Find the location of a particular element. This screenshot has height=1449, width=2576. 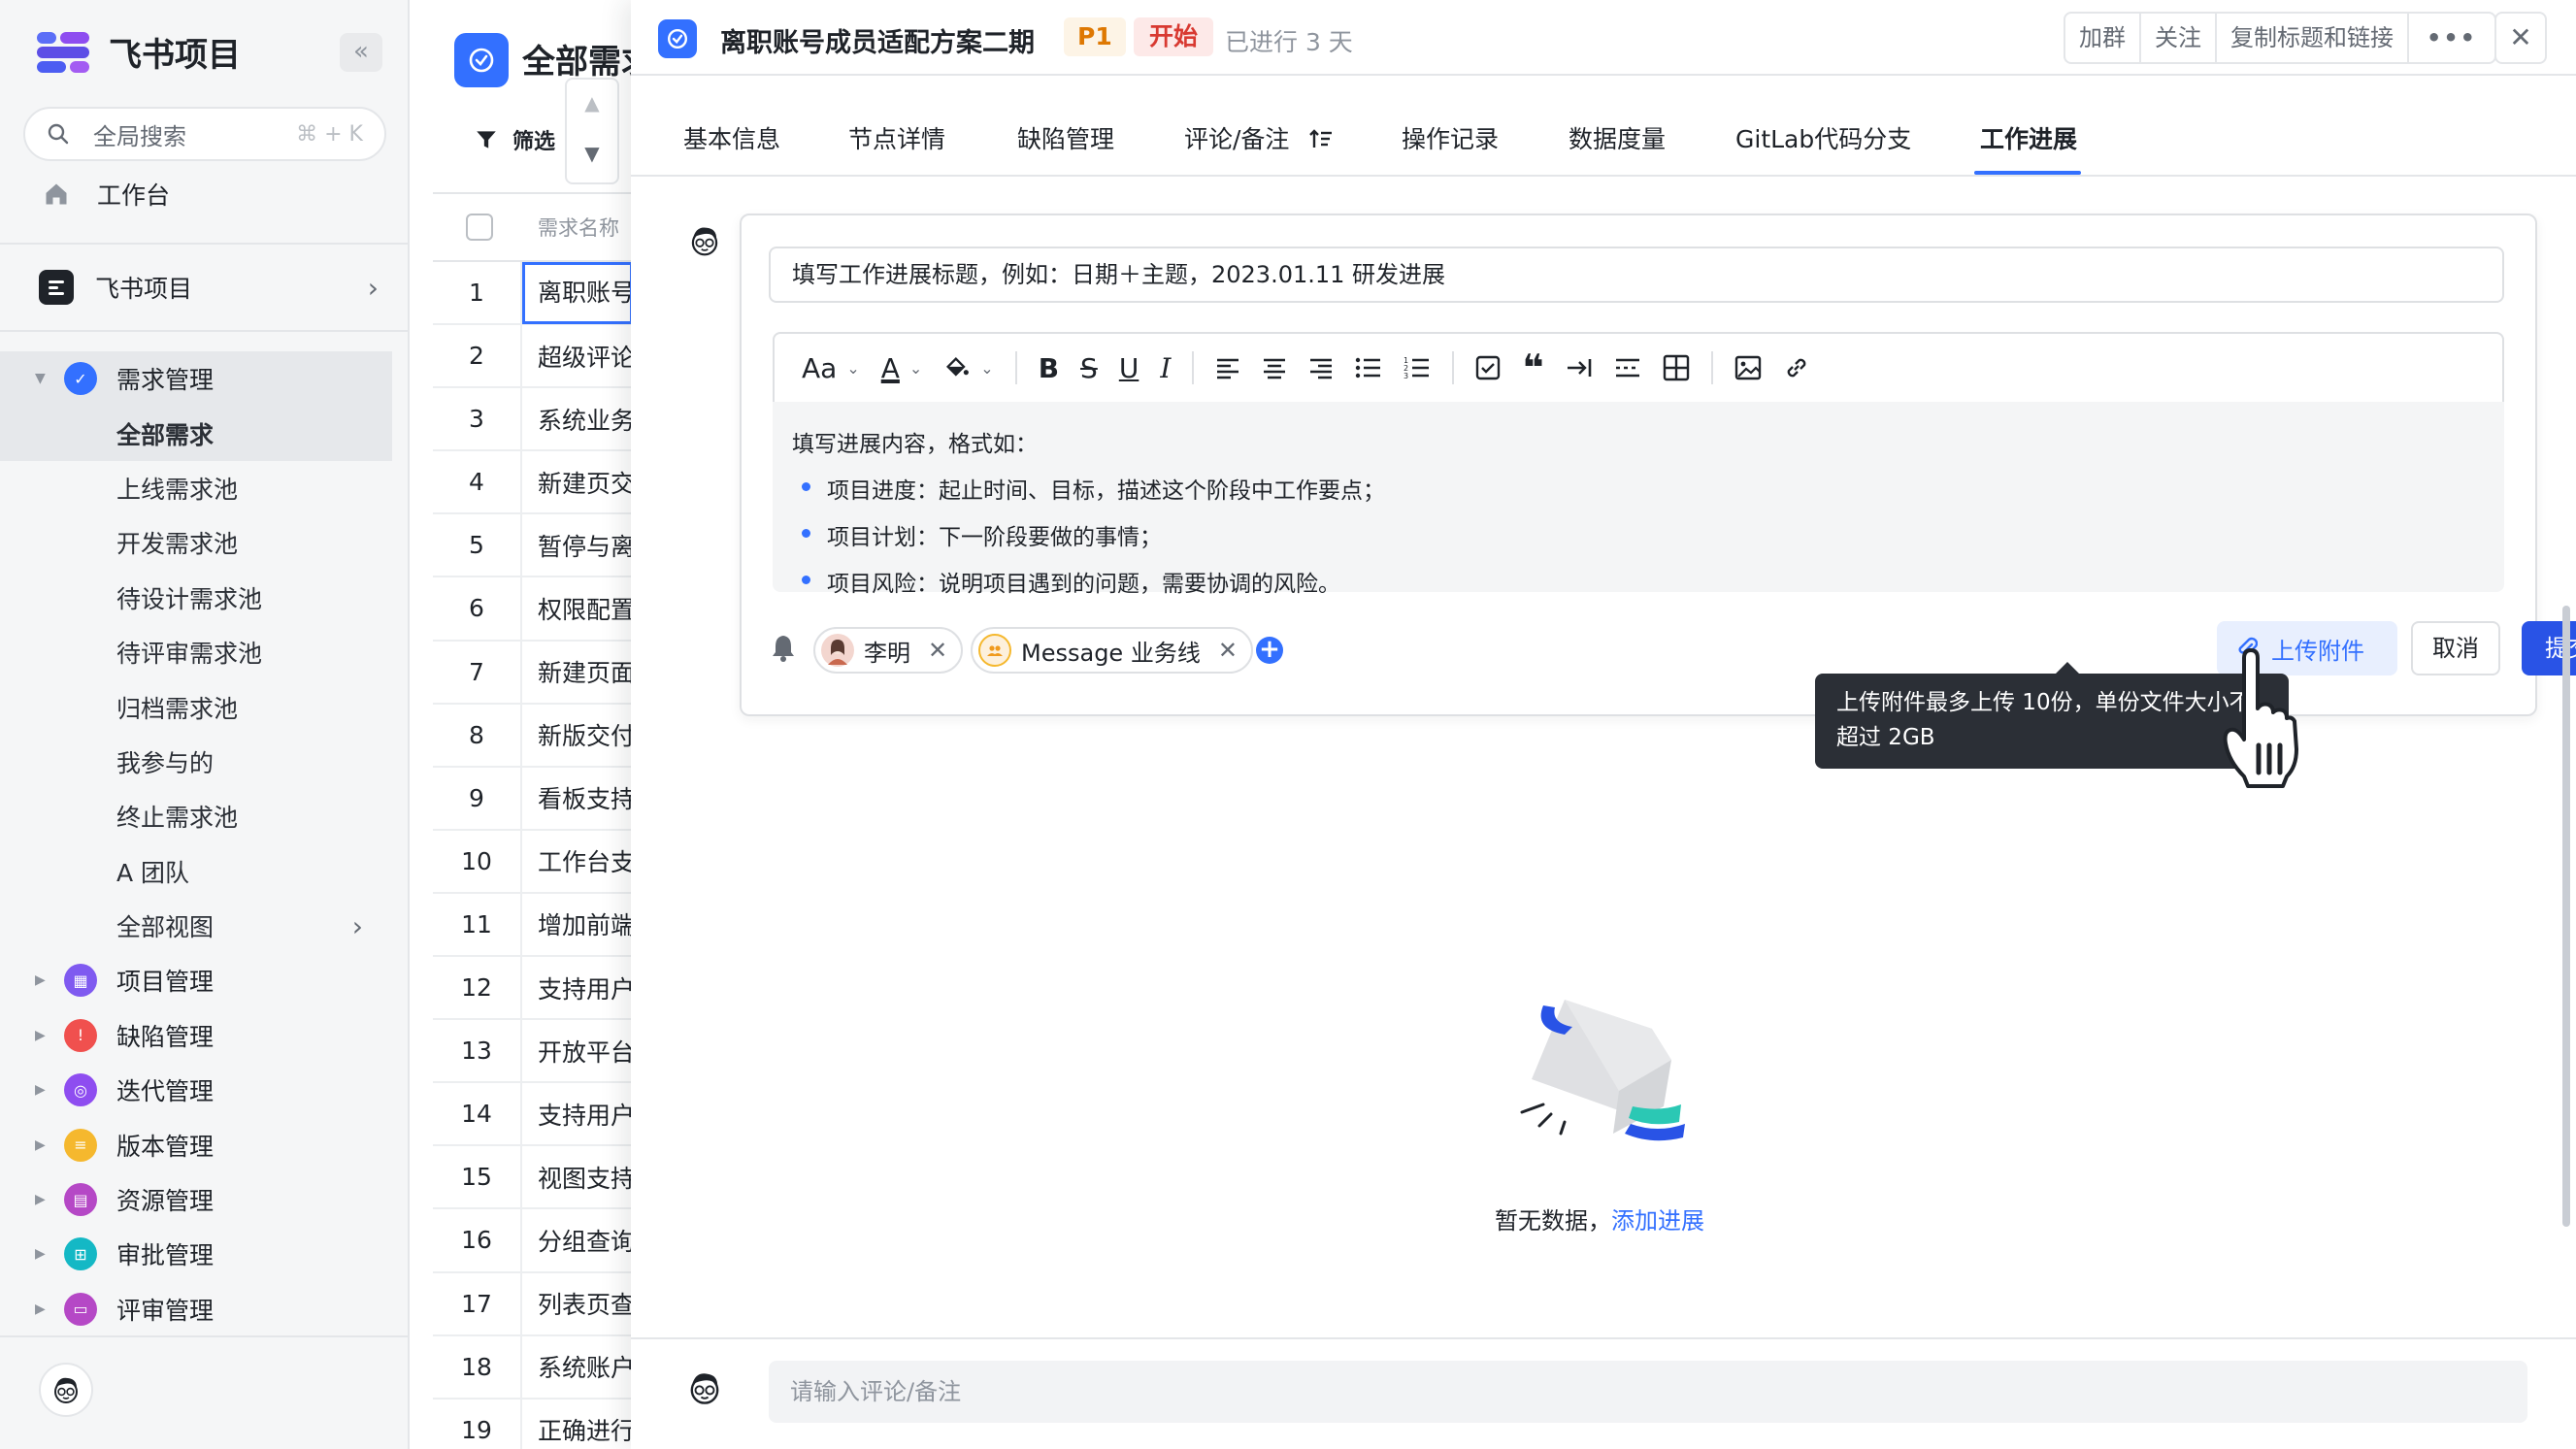

join-group-button: 加群 is located at coordinates (2103, 38).